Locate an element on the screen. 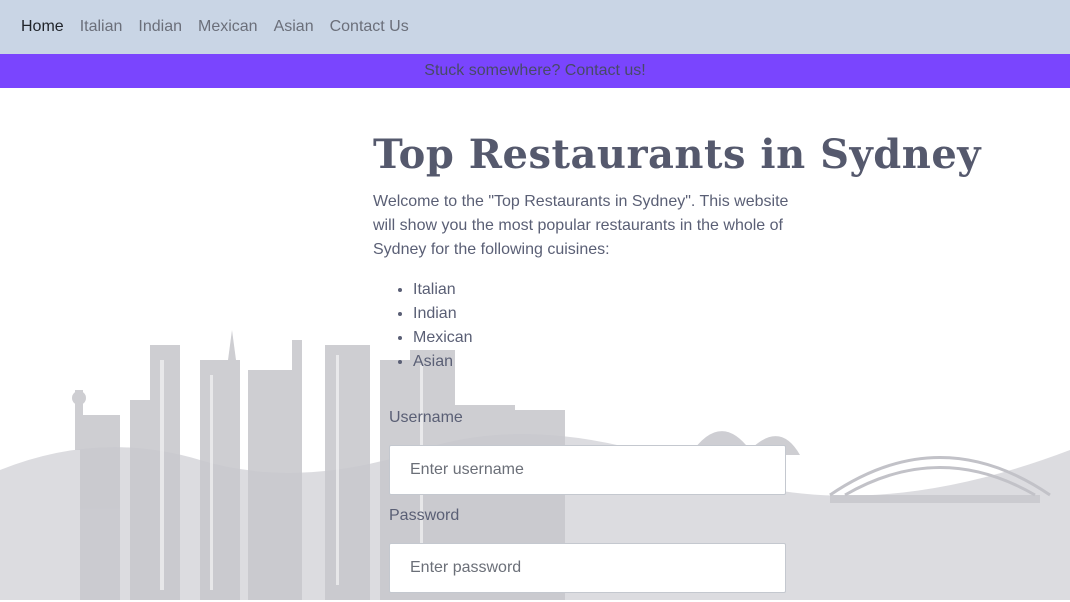  cuisine-item: Indian is located at coordinates (608, 314).